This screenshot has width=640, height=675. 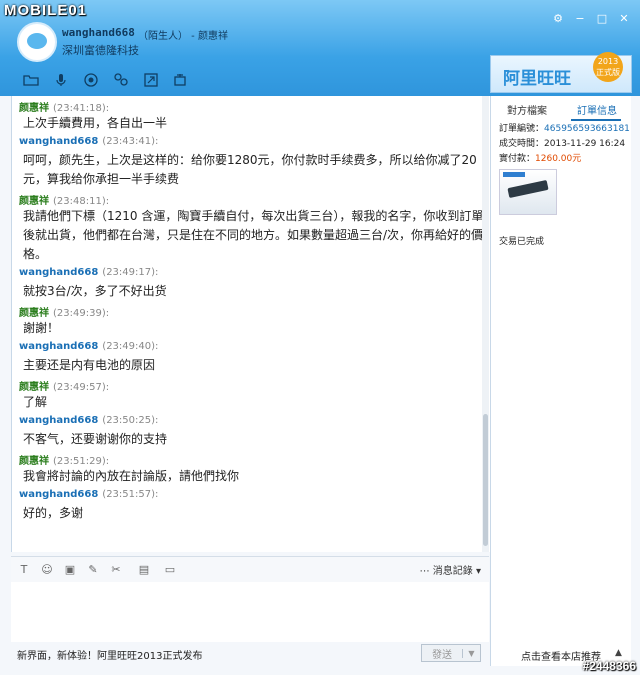 What do you see at coordinates (558, 159) in the screenshot?
I see `paid-amount: 1260.00元` at bounding box center [558, 159].